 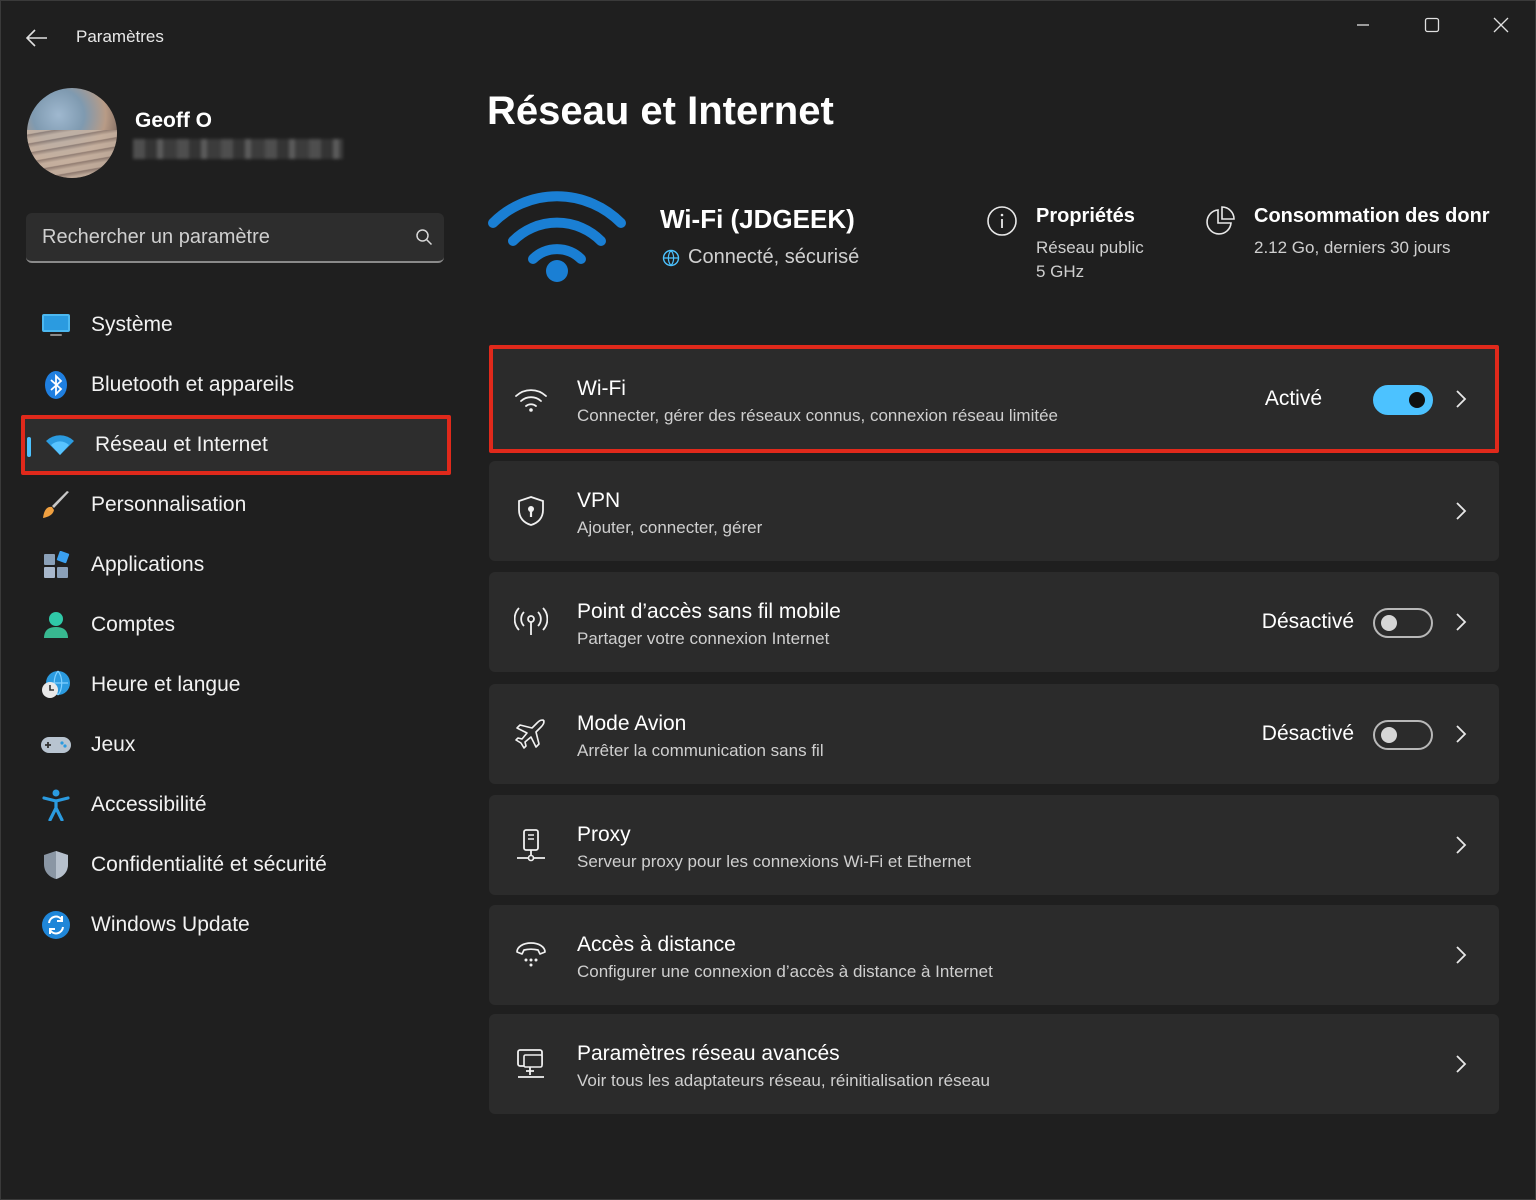 What do you see at coordinates (1403, 623) in the screenshot?
I see `hotspot-toggle` at bounding box center [1403, 623].